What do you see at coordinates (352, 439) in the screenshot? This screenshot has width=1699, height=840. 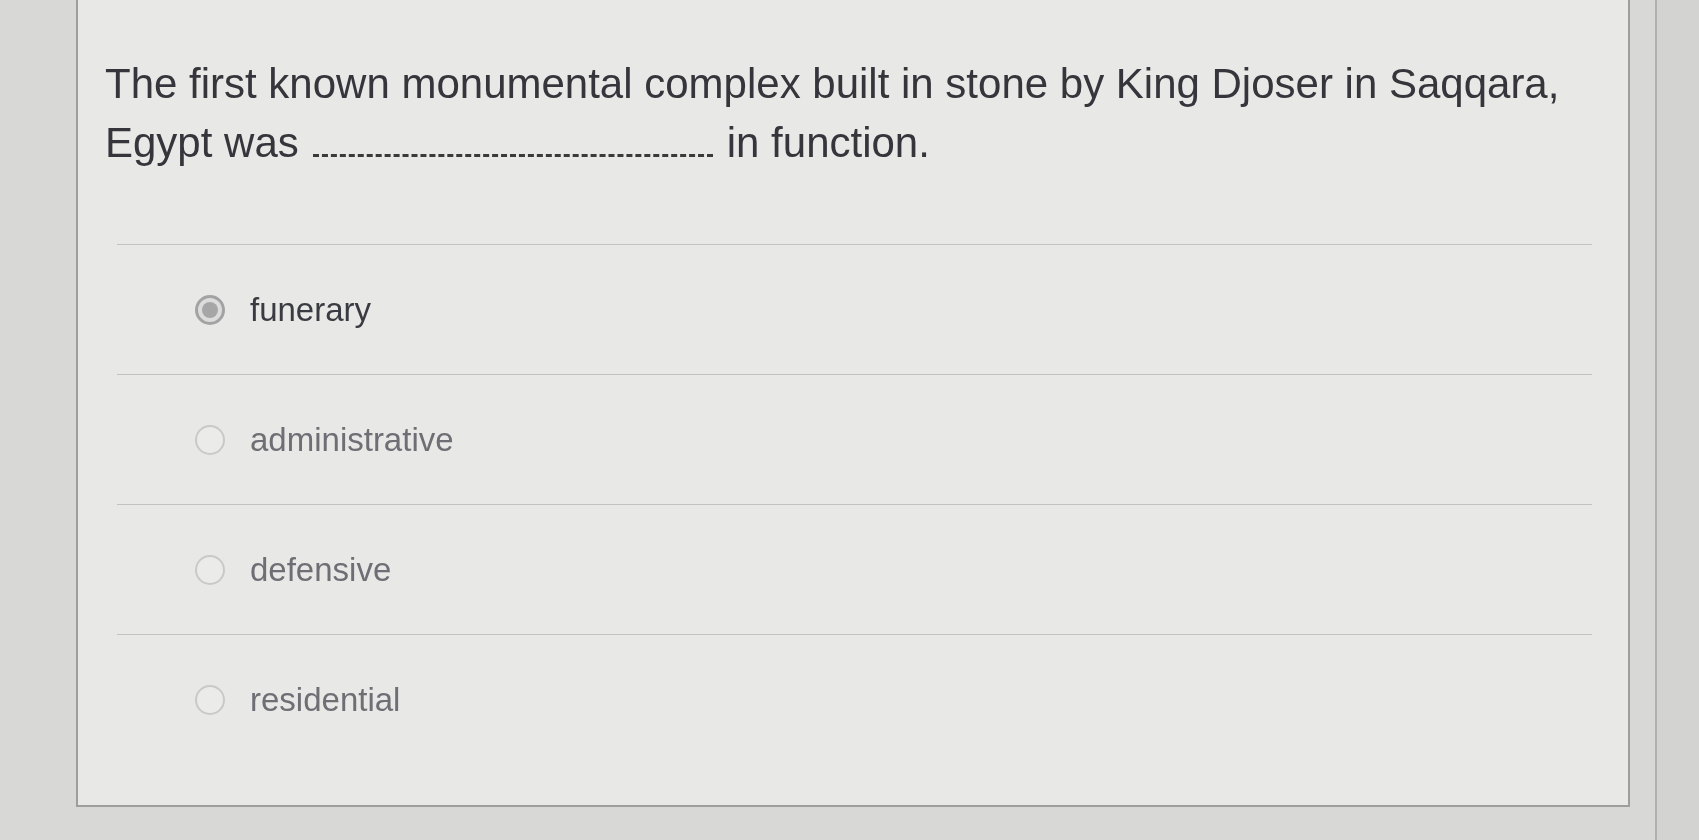 I see `option-label: administrative` at bounding box center [352, 439].